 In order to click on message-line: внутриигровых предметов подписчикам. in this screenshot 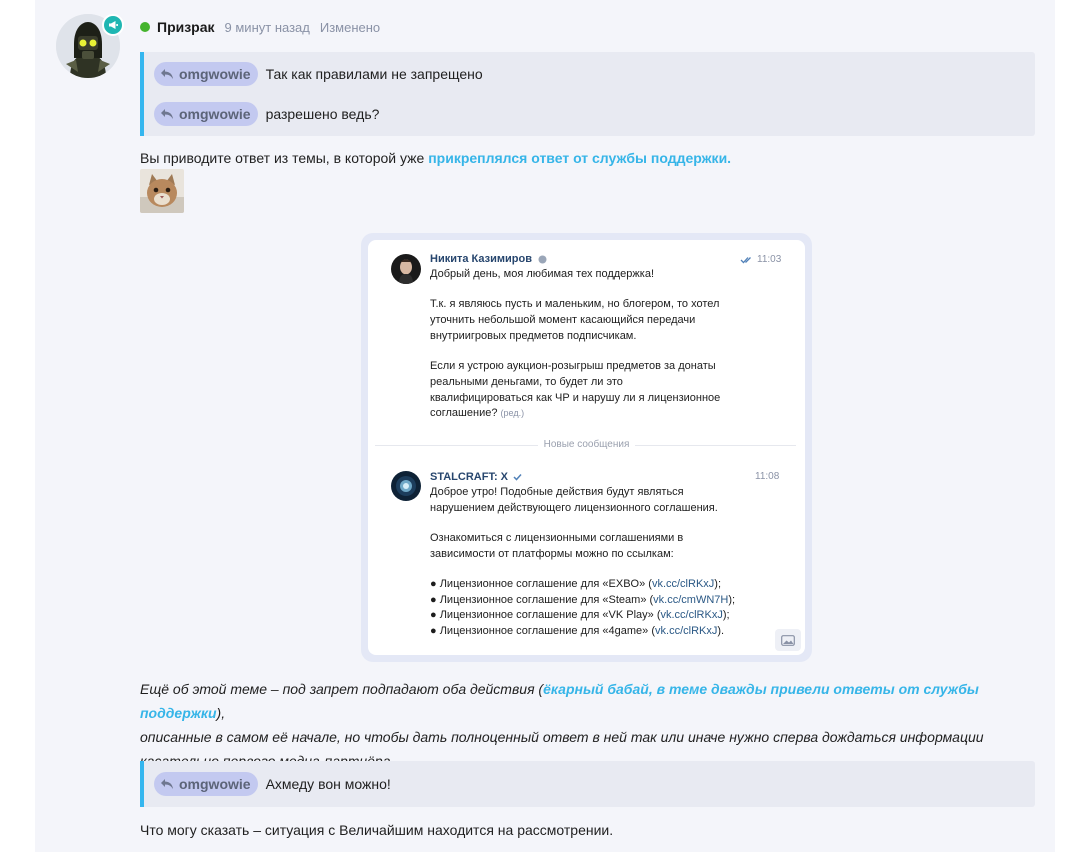, I will do `click(533, 336)`.